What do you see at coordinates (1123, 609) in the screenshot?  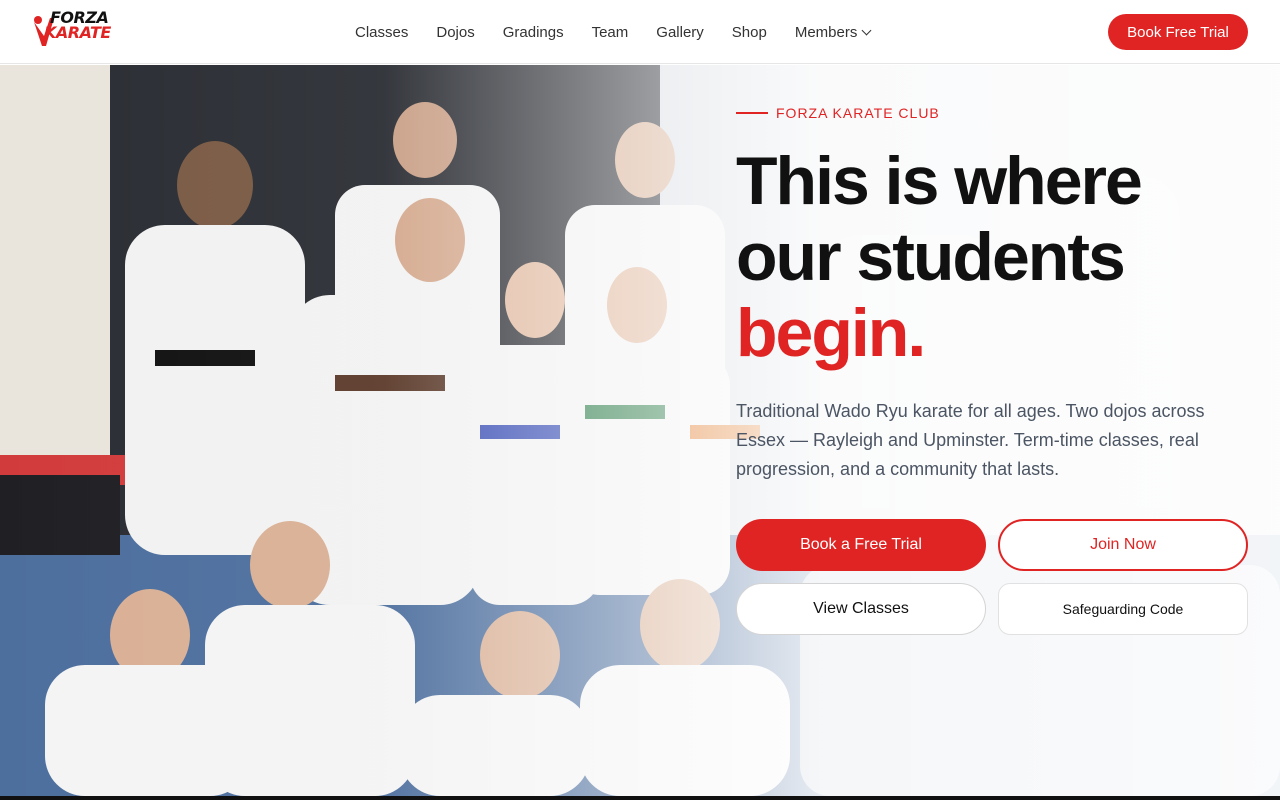 I see `safeguarding-code-button: Safeguarding Code` at bounding box center [1123, 609].